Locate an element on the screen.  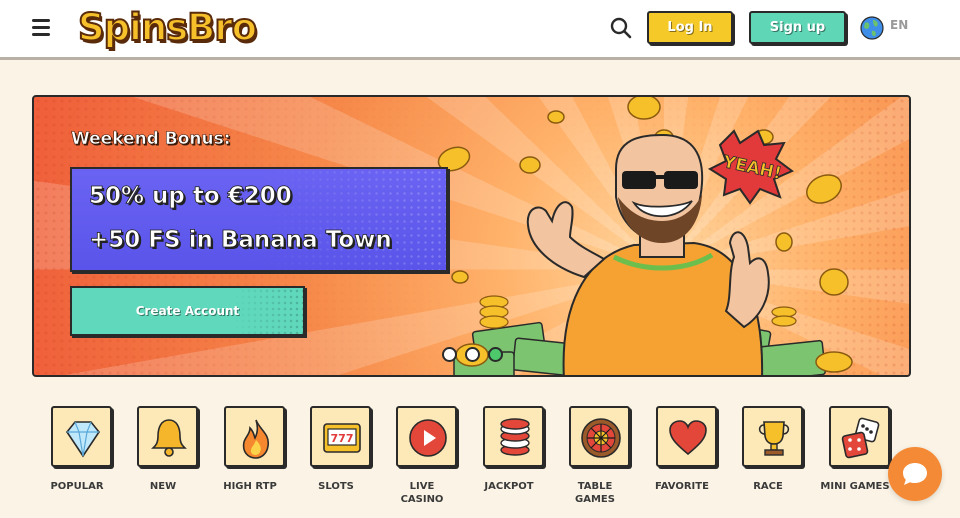
category-mini-games: MINI GAMES is located at coordinates (855, 459).